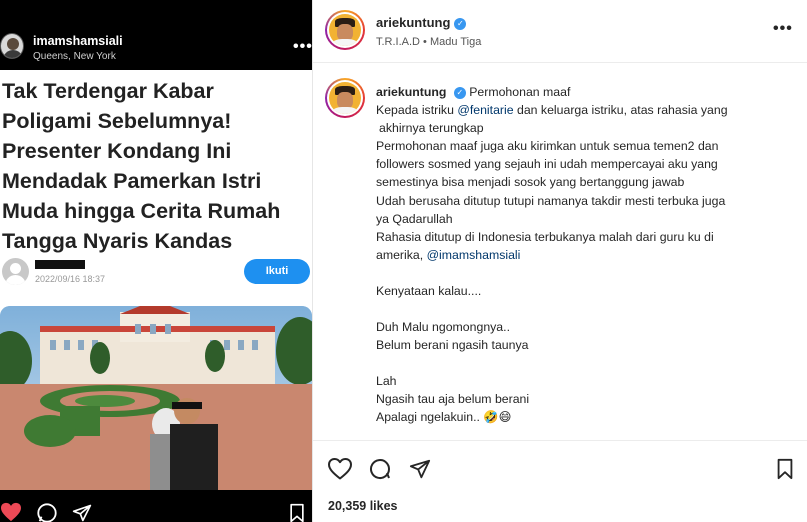 The width and height of the screenshot is (807, 522). I want to click on article-date: 2022/09/16 18:37, so click(70, 279).